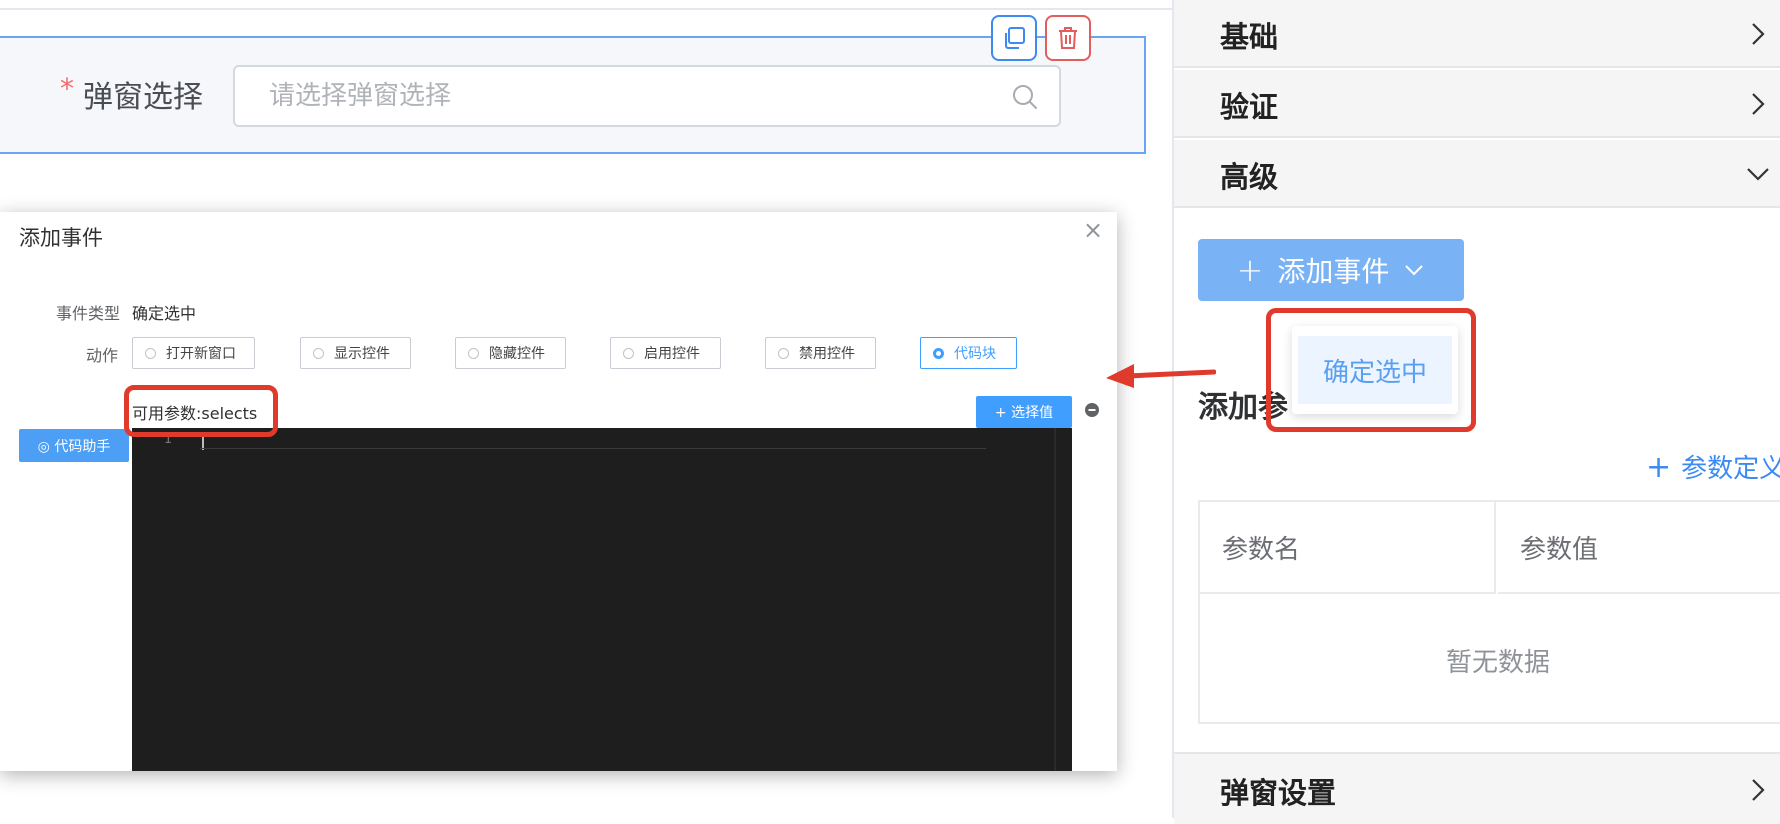  I want to click on highlight-box-params, so click(201, 411).